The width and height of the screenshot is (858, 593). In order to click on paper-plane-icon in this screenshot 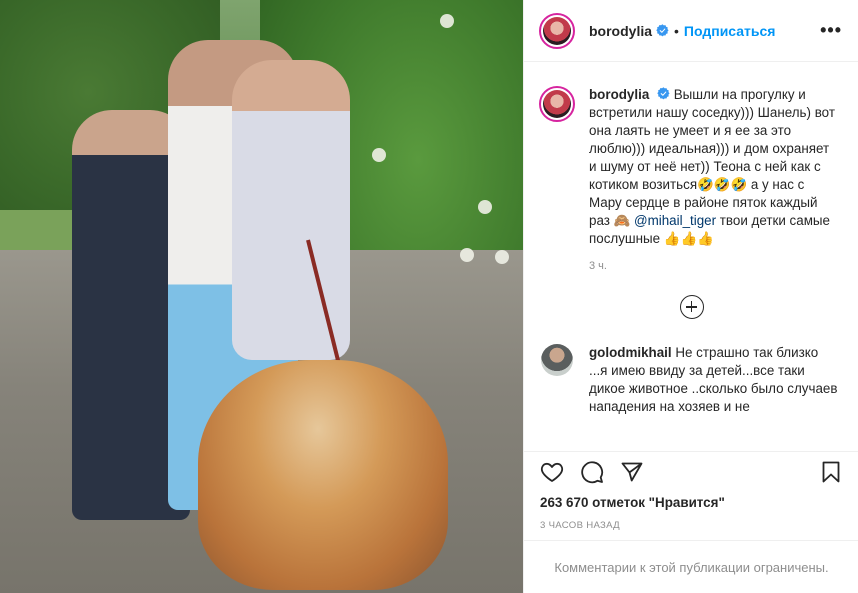, I will do `click(632, 472)`.